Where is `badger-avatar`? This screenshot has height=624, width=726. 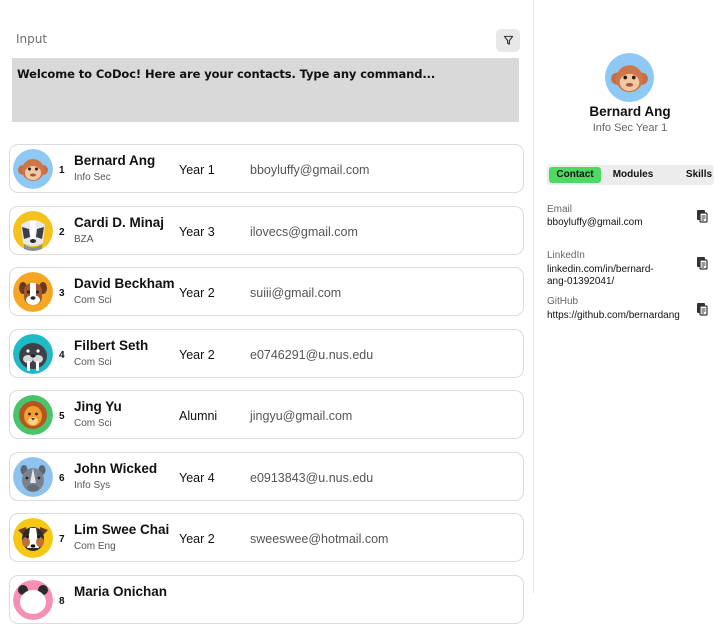
badger-avatar is located at coordinates (33, 231).